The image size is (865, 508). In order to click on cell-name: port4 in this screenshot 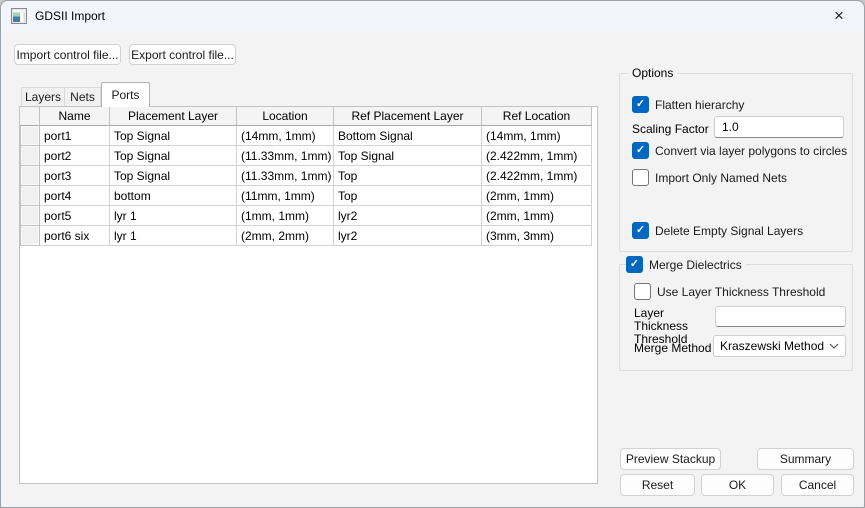, I will do `click(75, 196)`.